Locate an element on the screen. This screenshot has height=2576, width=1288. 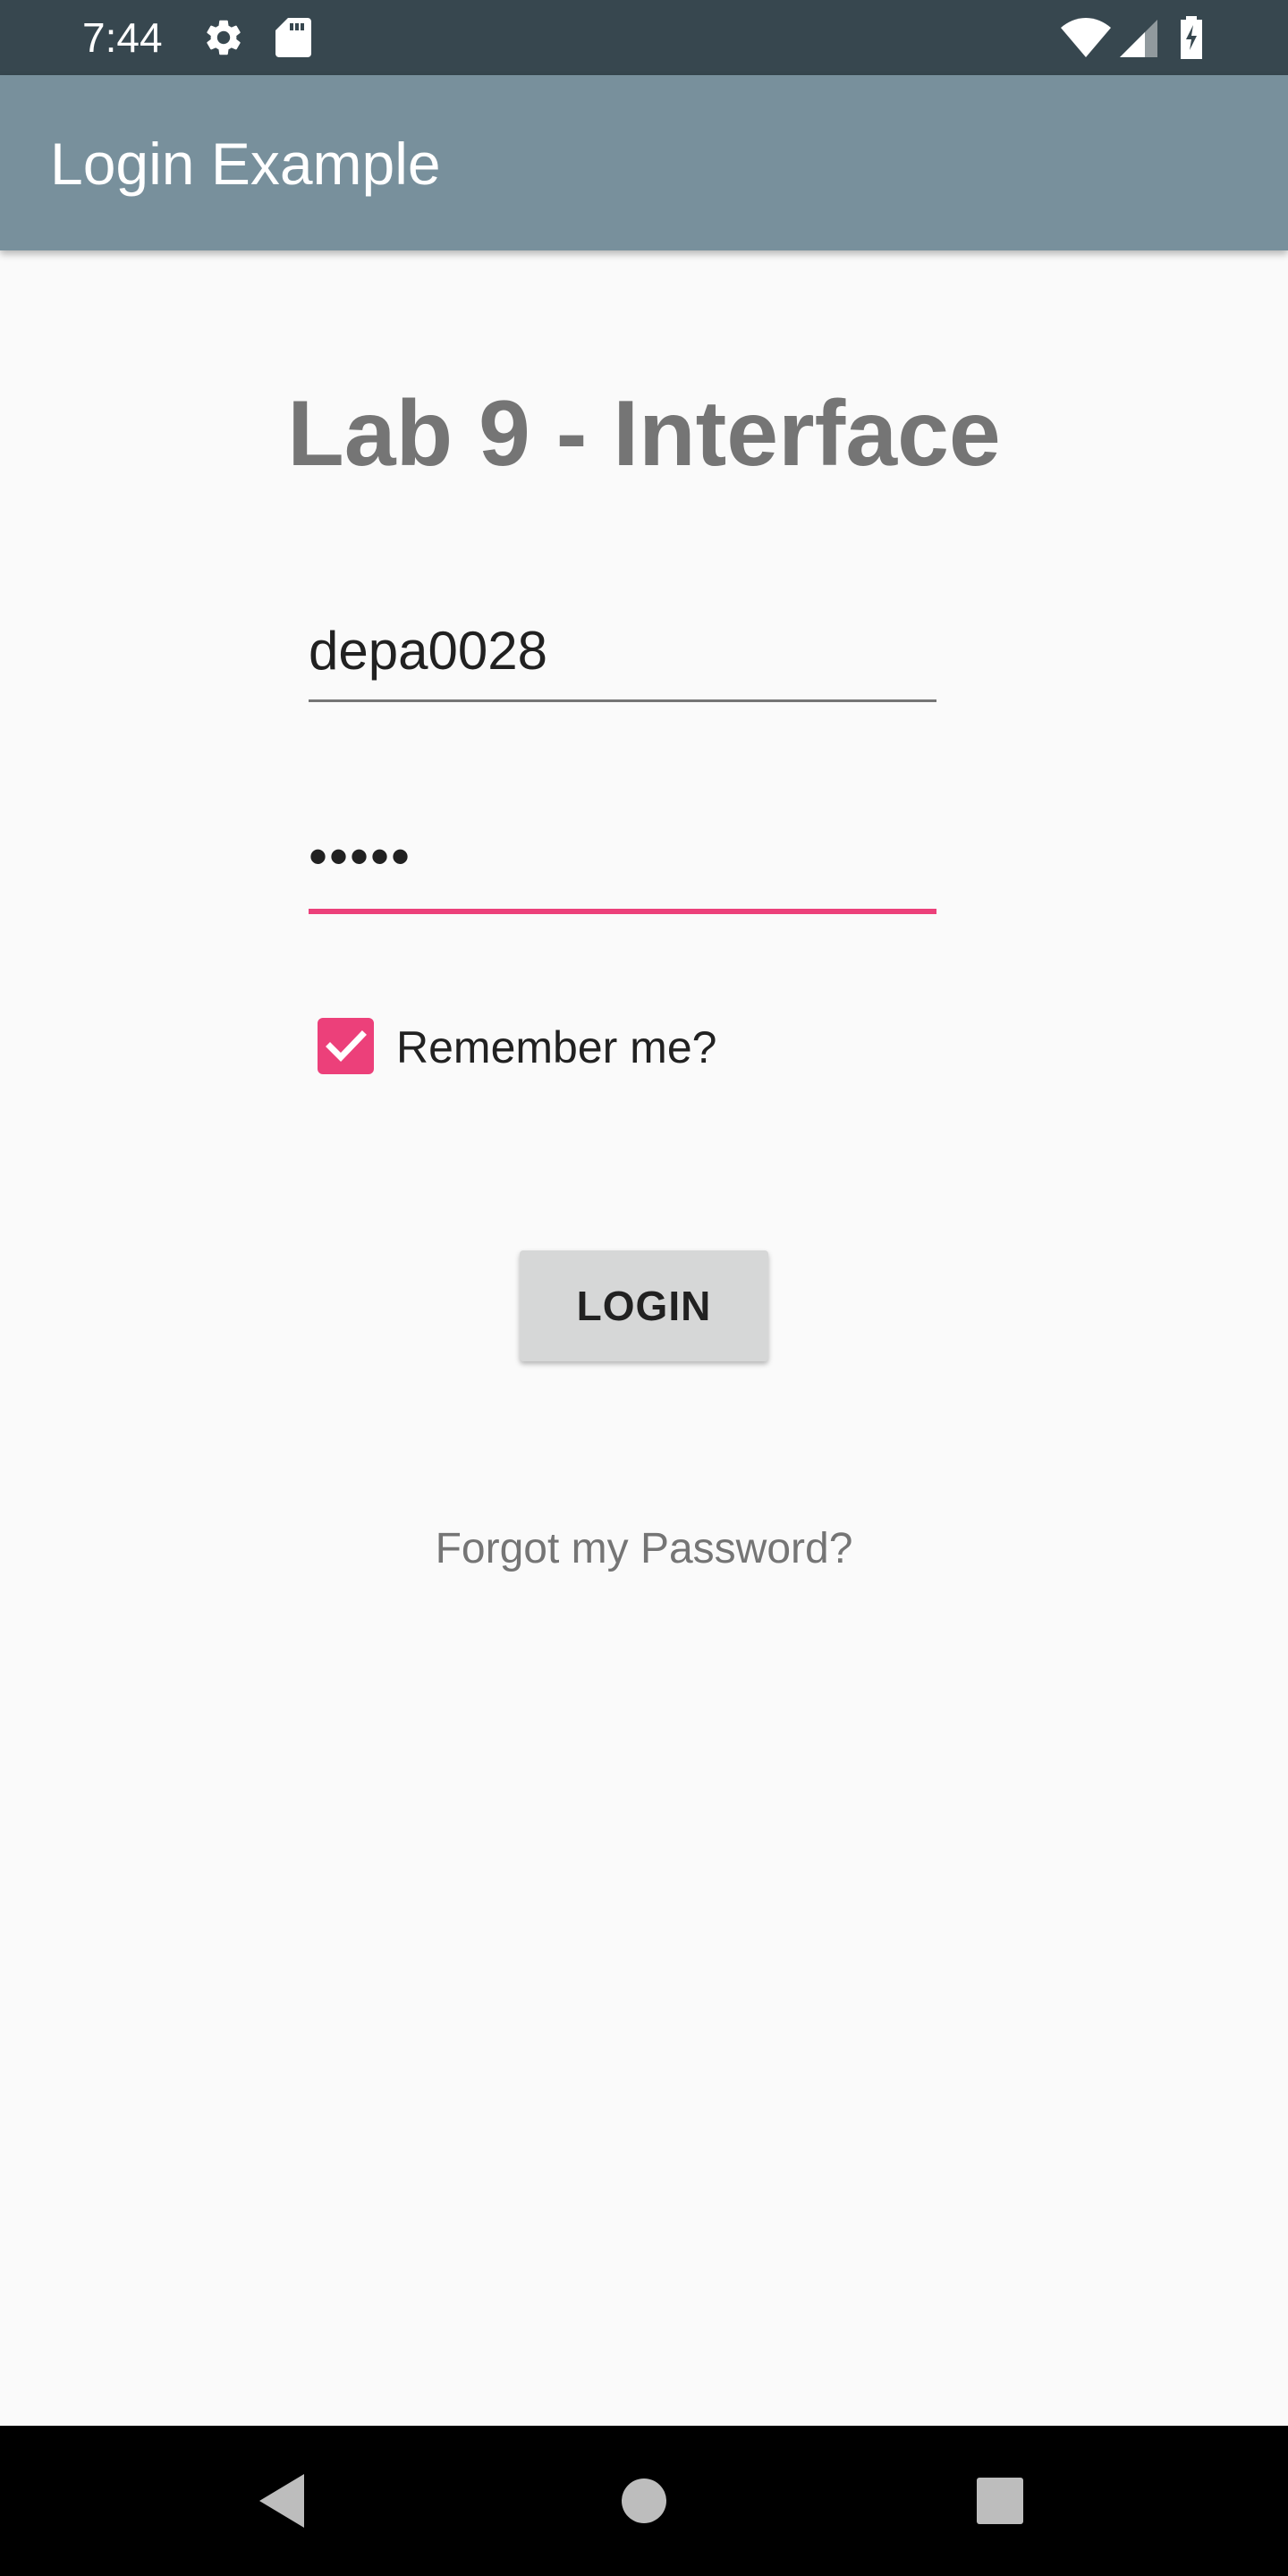
gear-icon is located at coordinates (223, 40).